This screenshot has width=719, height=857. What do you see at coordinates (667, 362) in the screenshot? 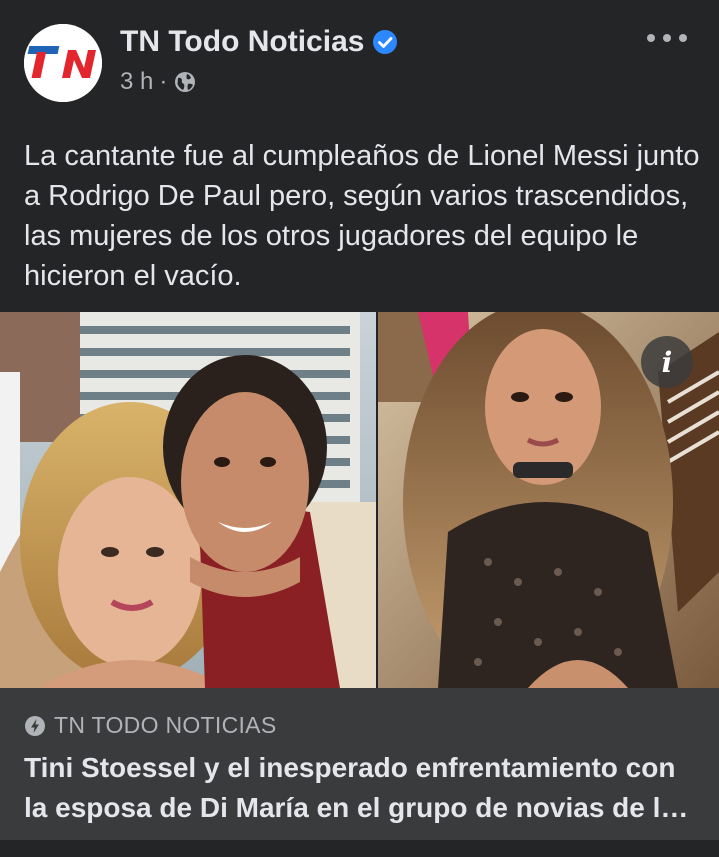
I see `info-icon: i` at bounding box center [667, 362].